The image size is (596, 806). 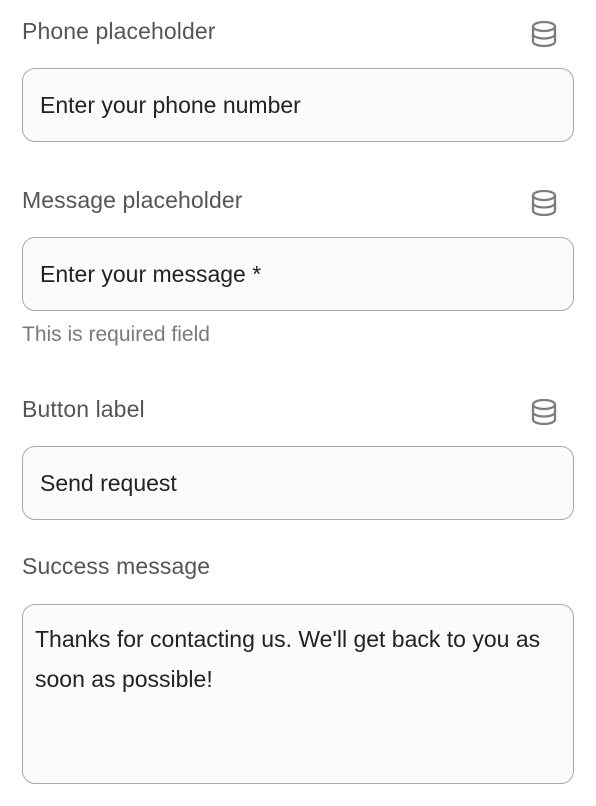 I want to click on phone-placeholder-field: Phone placeholder, so click(x=298, y=79).